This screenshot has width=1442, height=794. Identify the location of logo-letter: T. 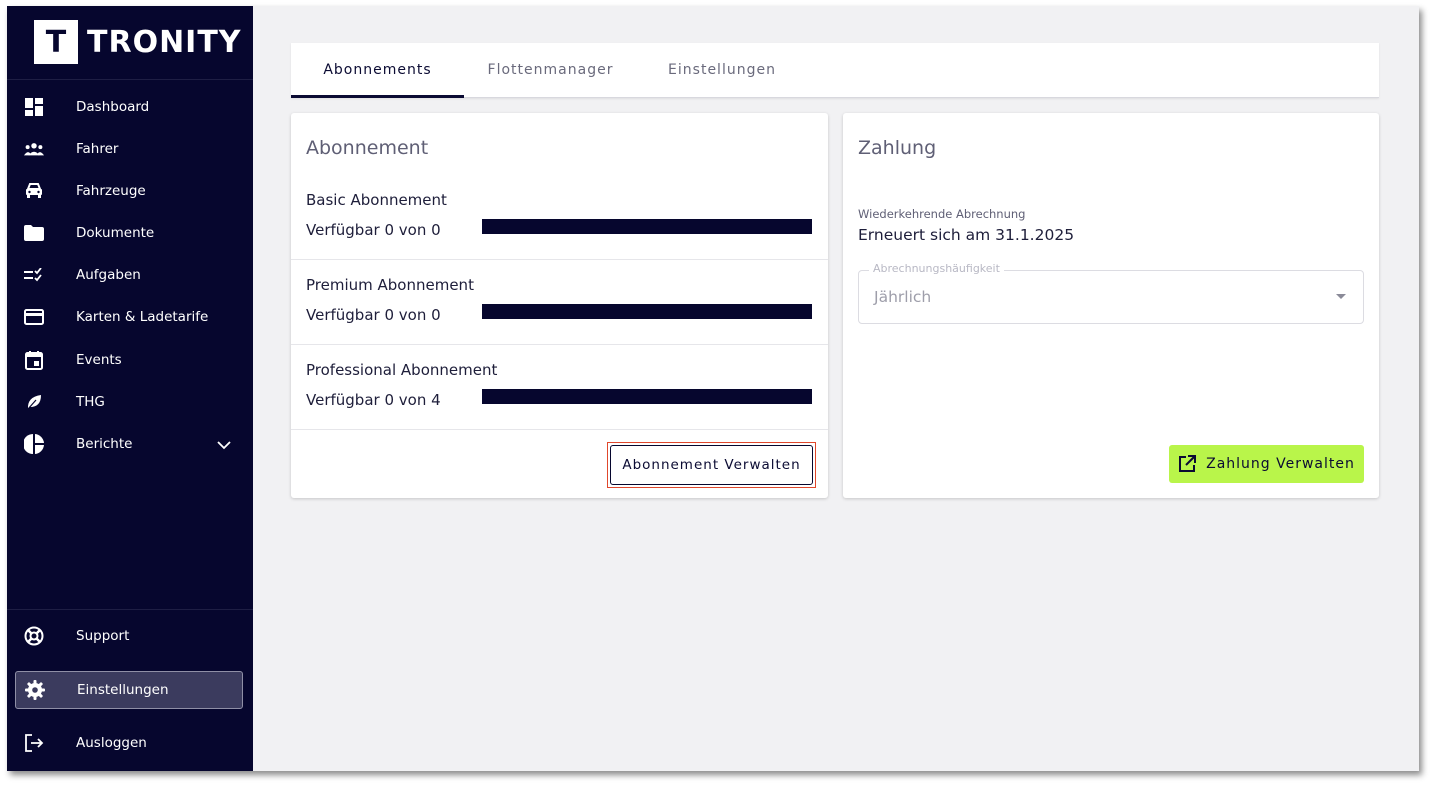
(56, 42).